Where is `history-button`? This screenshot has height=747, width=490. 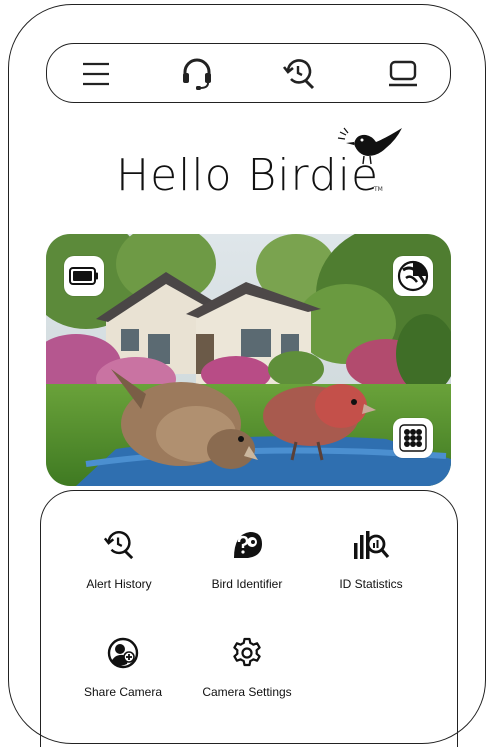 history-button is located at coordinates (299, 74).